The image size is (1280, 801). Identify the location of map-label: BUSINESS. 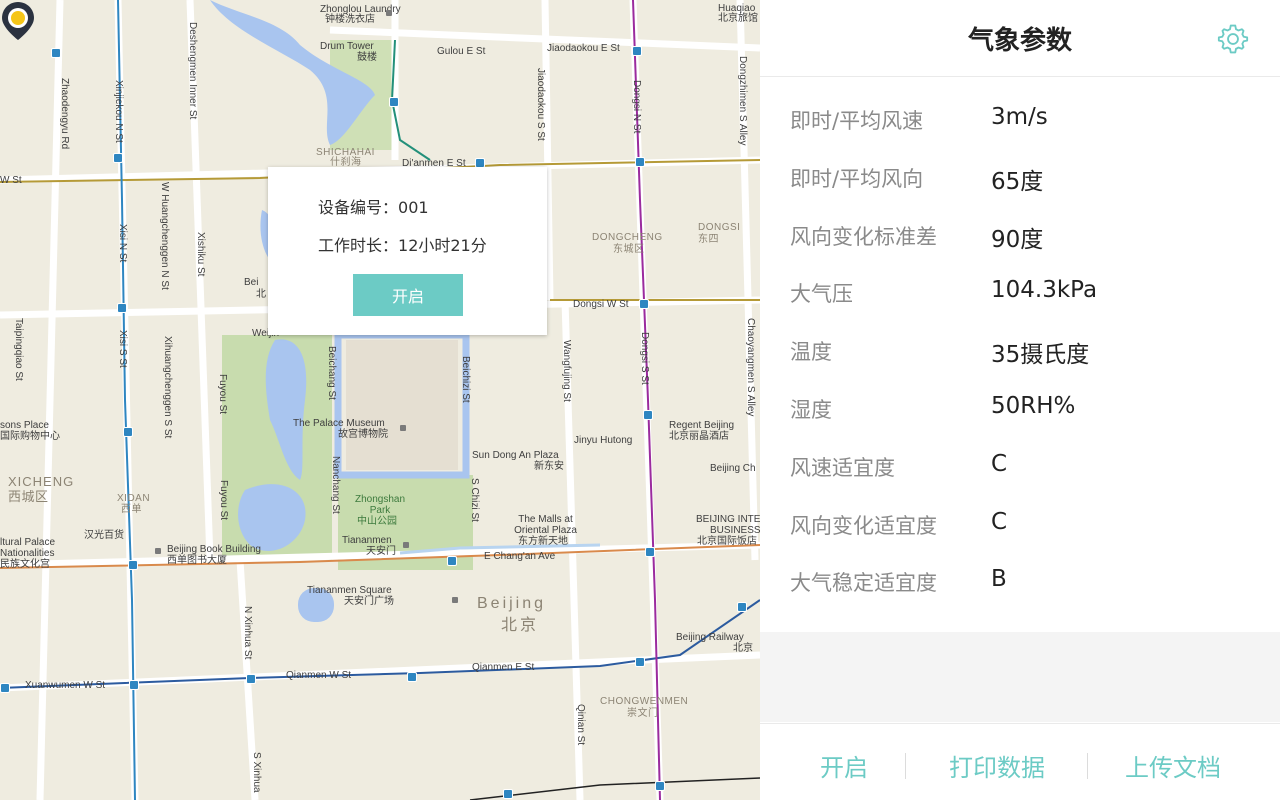
(735, 530).